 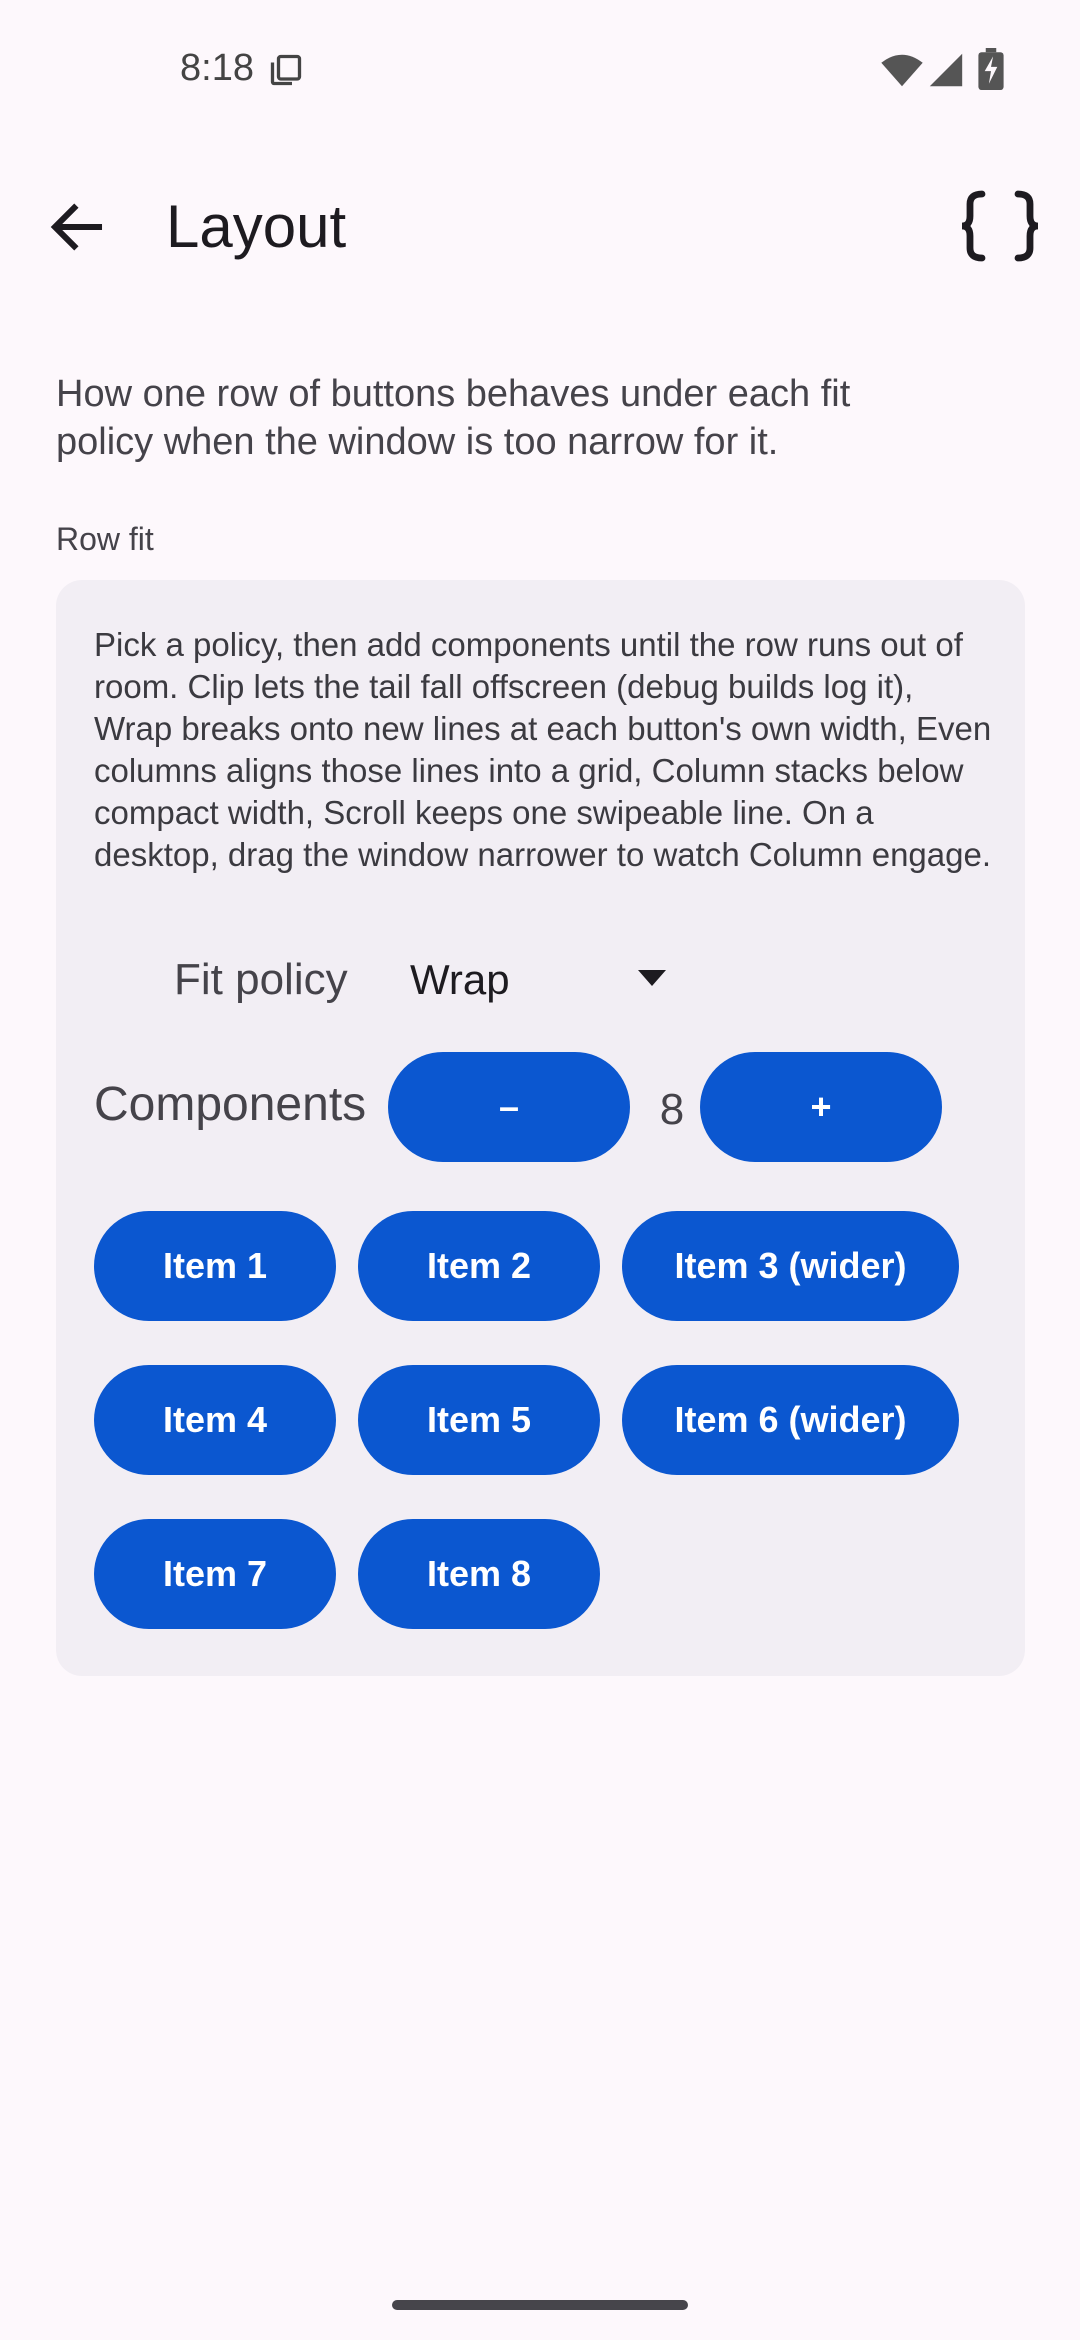 I want to click on back-button, so click(x=77, y=227).